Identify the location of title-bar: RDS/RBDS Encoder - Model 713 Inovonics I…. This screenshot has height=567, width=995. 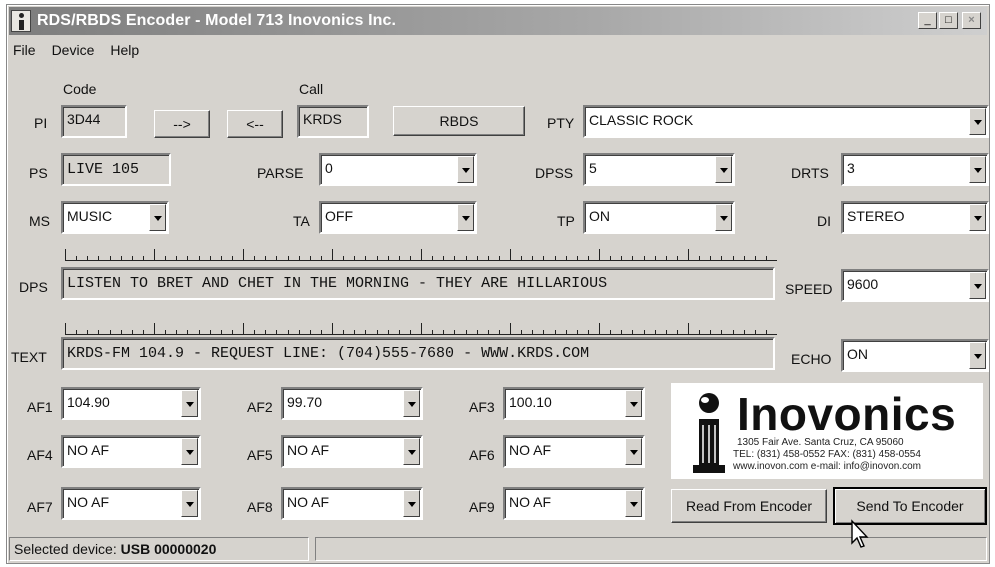
(498, 21).